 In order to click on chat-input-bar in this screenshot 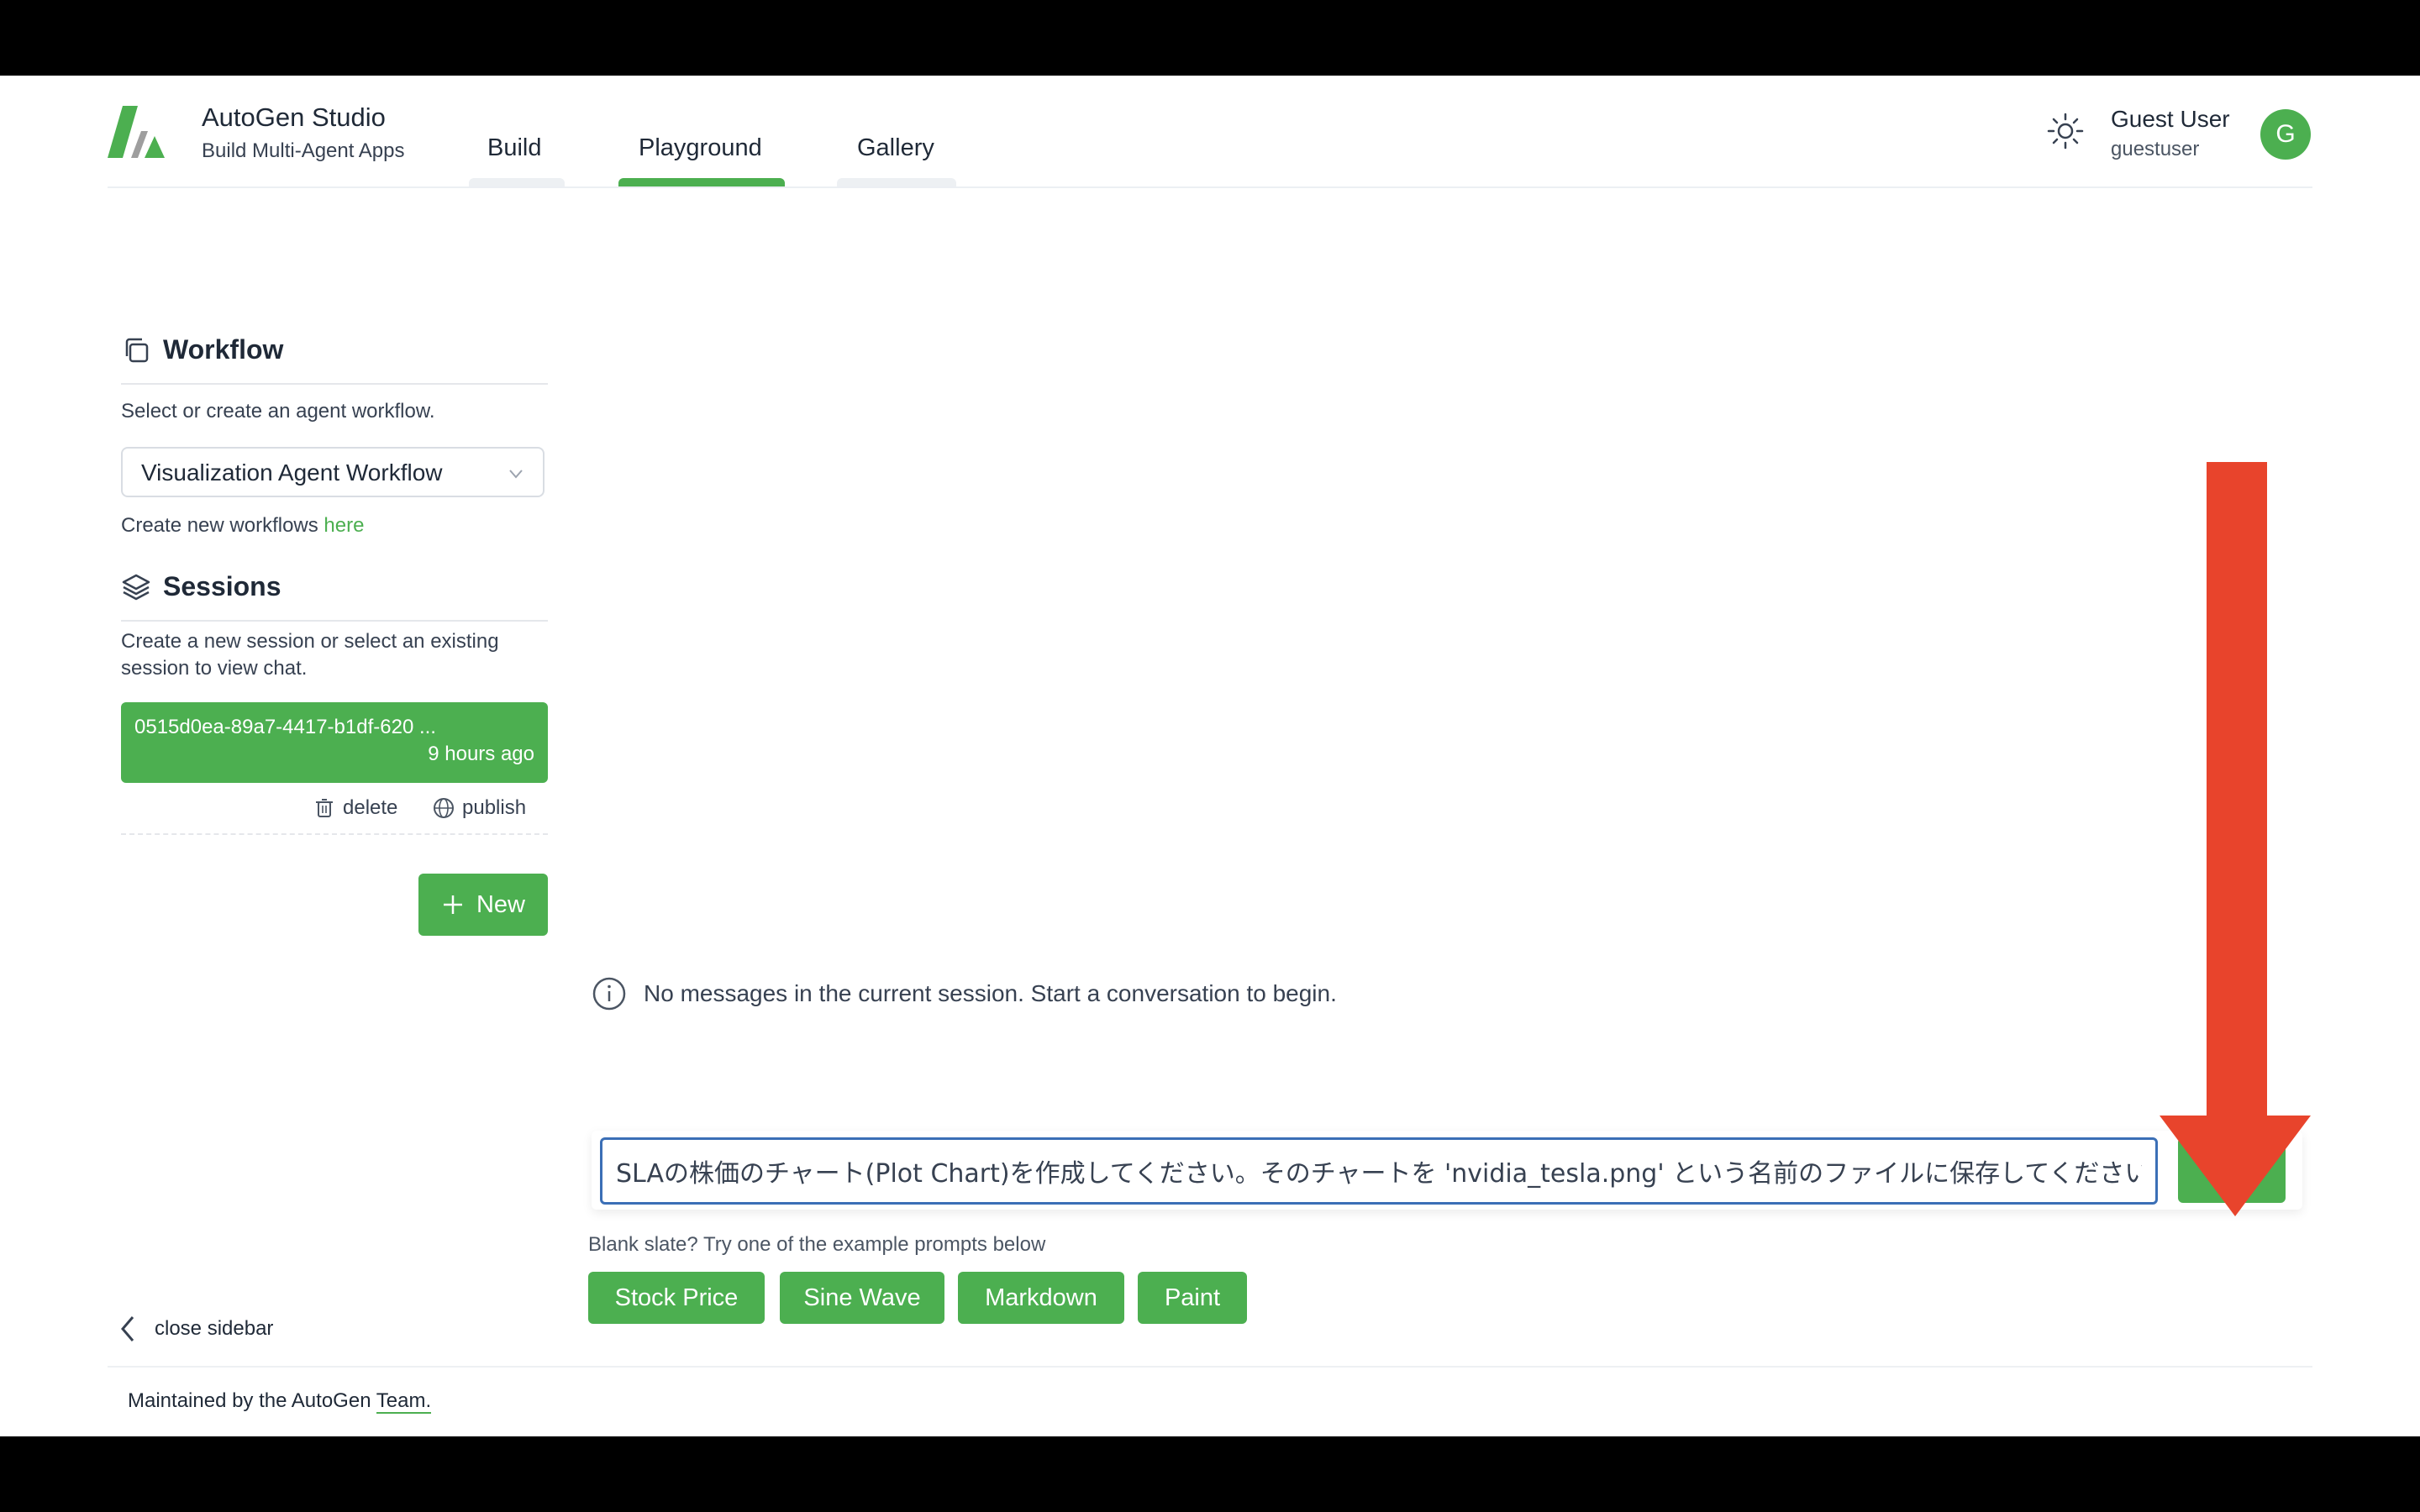, I will do `click(1447, 1170)`.